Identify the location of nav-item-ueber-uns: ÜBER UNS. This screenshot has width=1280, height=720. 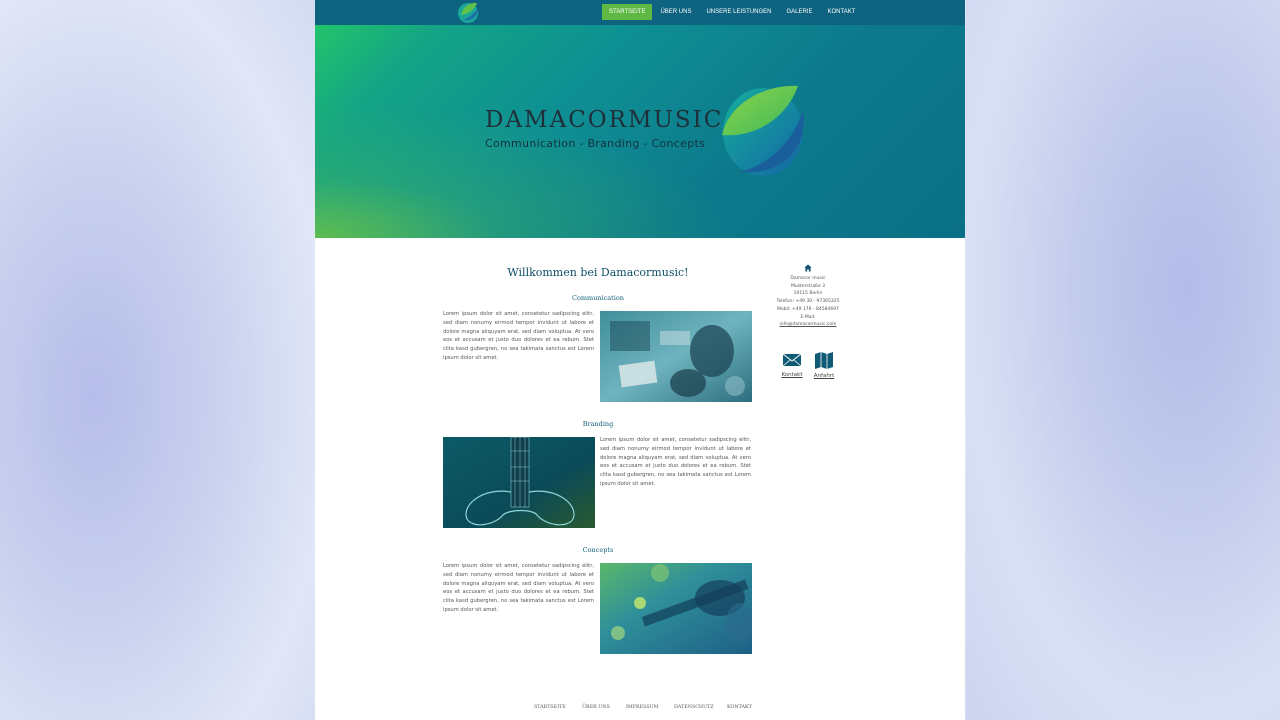
(675, 12).